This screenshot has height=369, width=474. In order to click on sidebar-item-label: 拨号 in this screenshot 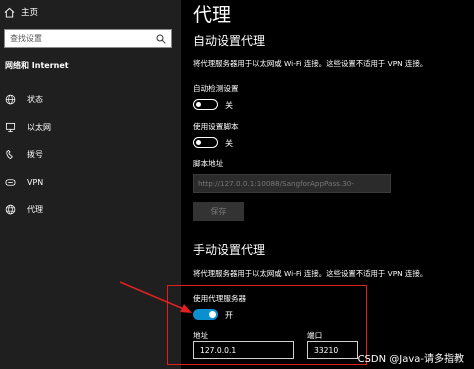, I will do `click(35, 154)`.